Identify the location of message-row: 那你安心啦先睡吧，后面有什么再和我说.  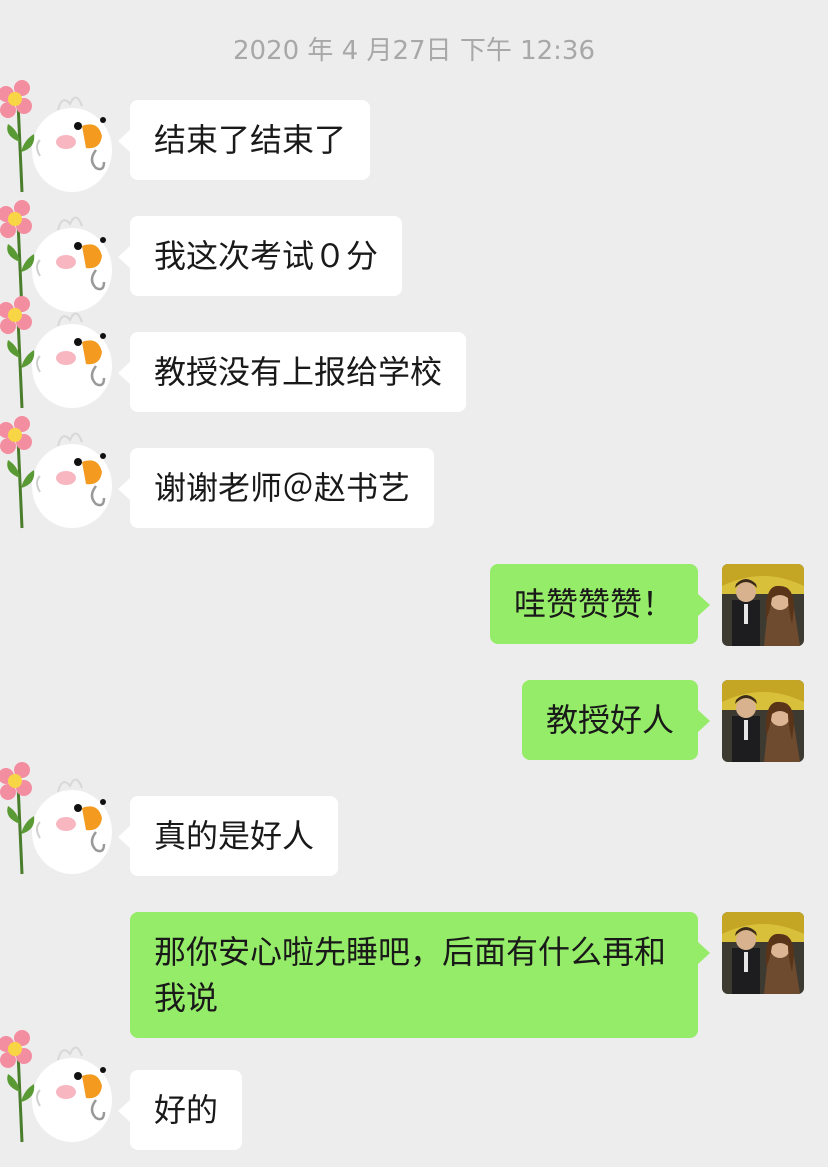
(414, 975).